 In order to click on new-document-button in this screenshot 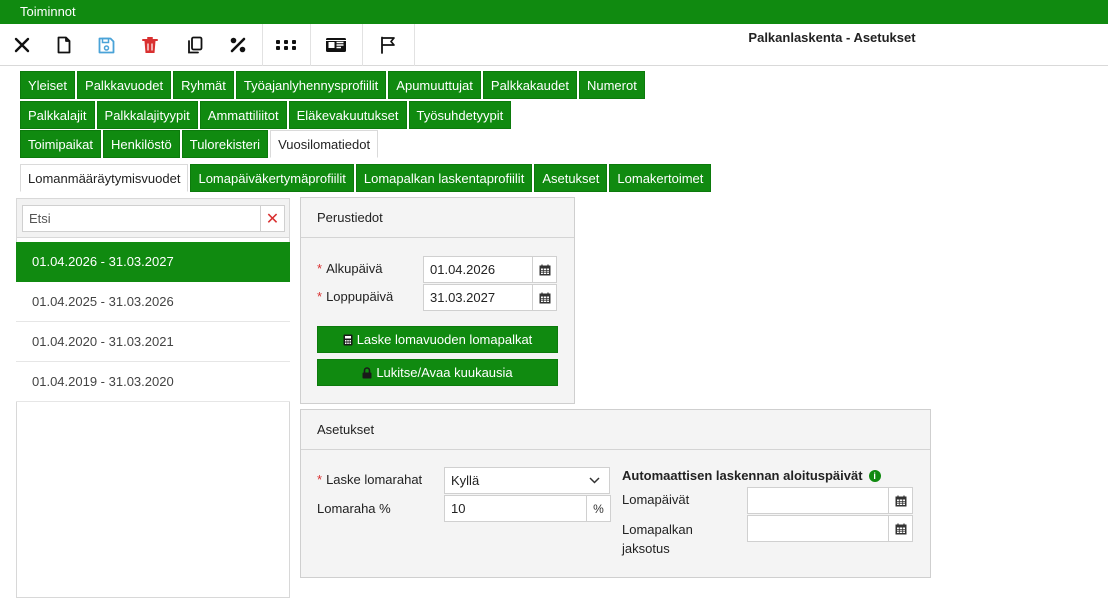, I will do `click(64, 45)`.